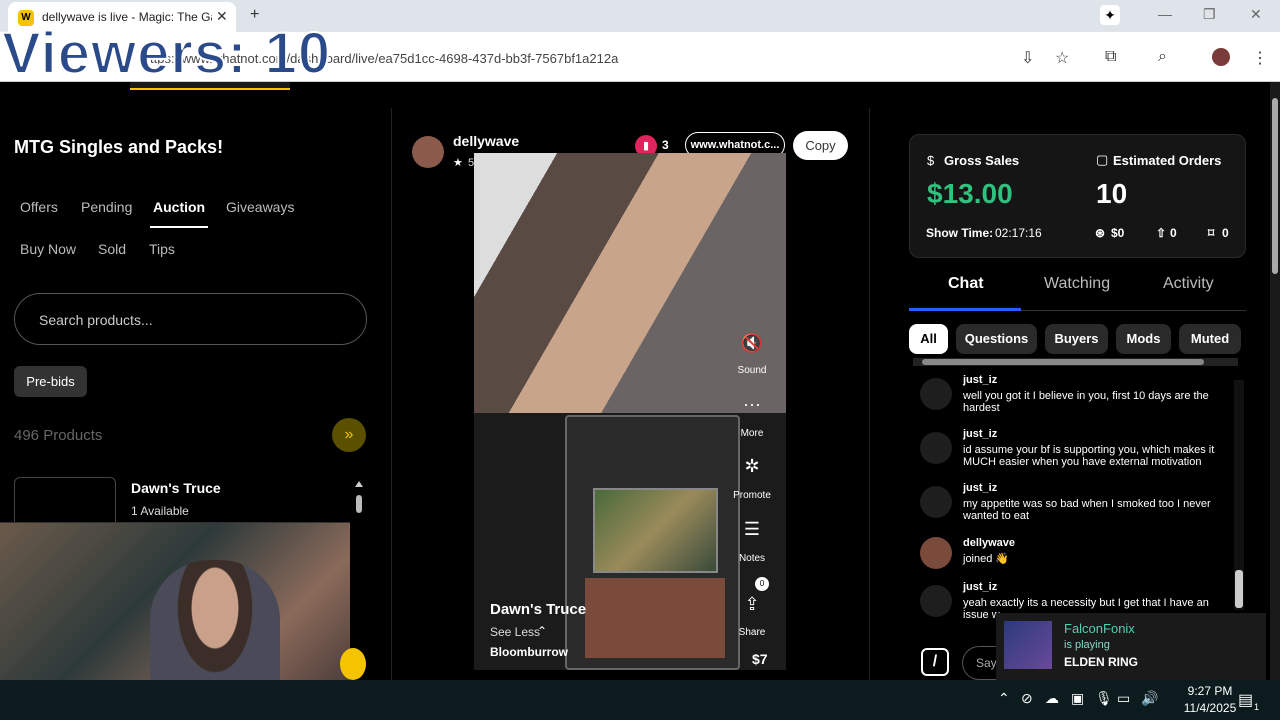 The height and width of the screenshot is (720, 1280). What do you see at coordinates (1211, 233) in the screenshot?
I see `bookmark-icon: ⌑` at bounding box center [1211, 233].